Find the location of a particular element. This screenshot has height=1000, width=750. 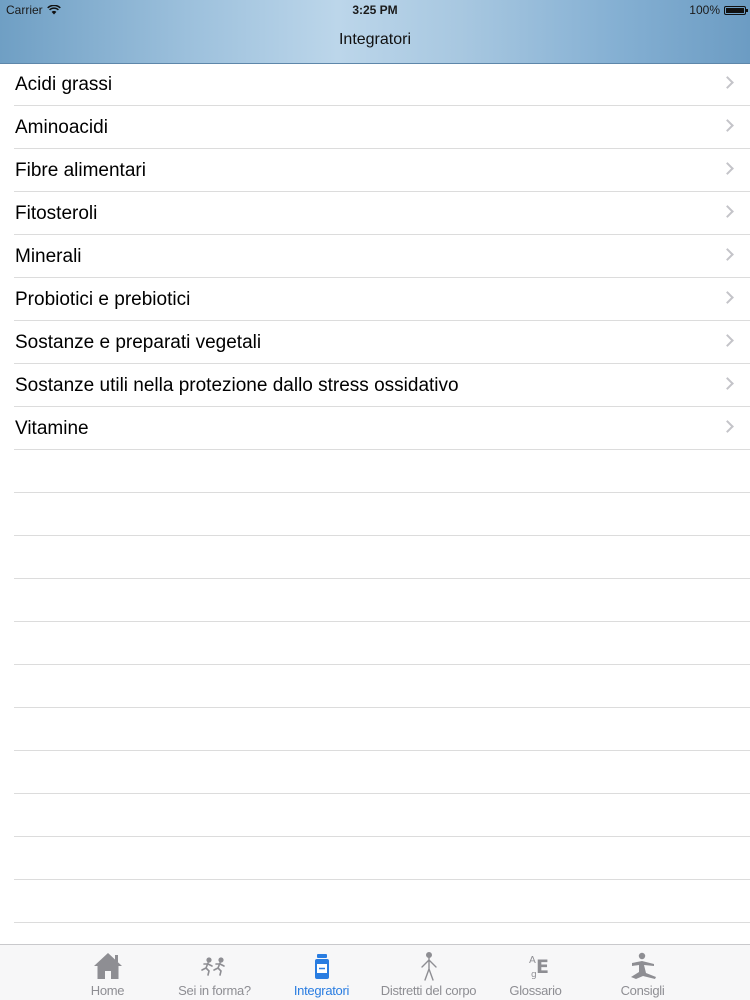

tab-distretti-corpo: Distretti del corpo is located at coordinates (428, 972).